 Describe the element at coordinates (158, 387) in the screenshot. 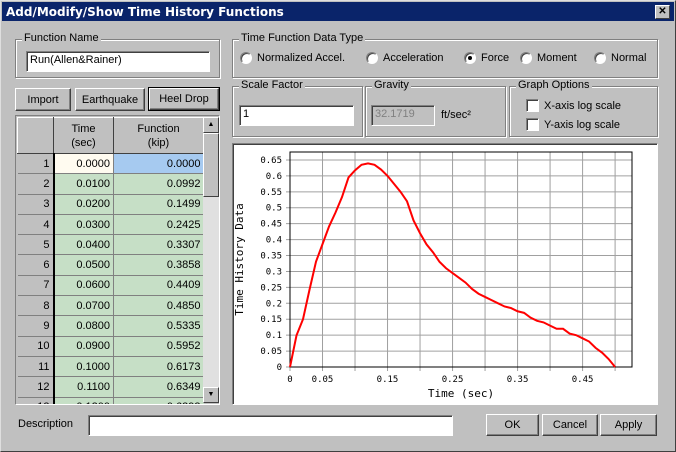

I see `function-cell: 0.6349` at that location.